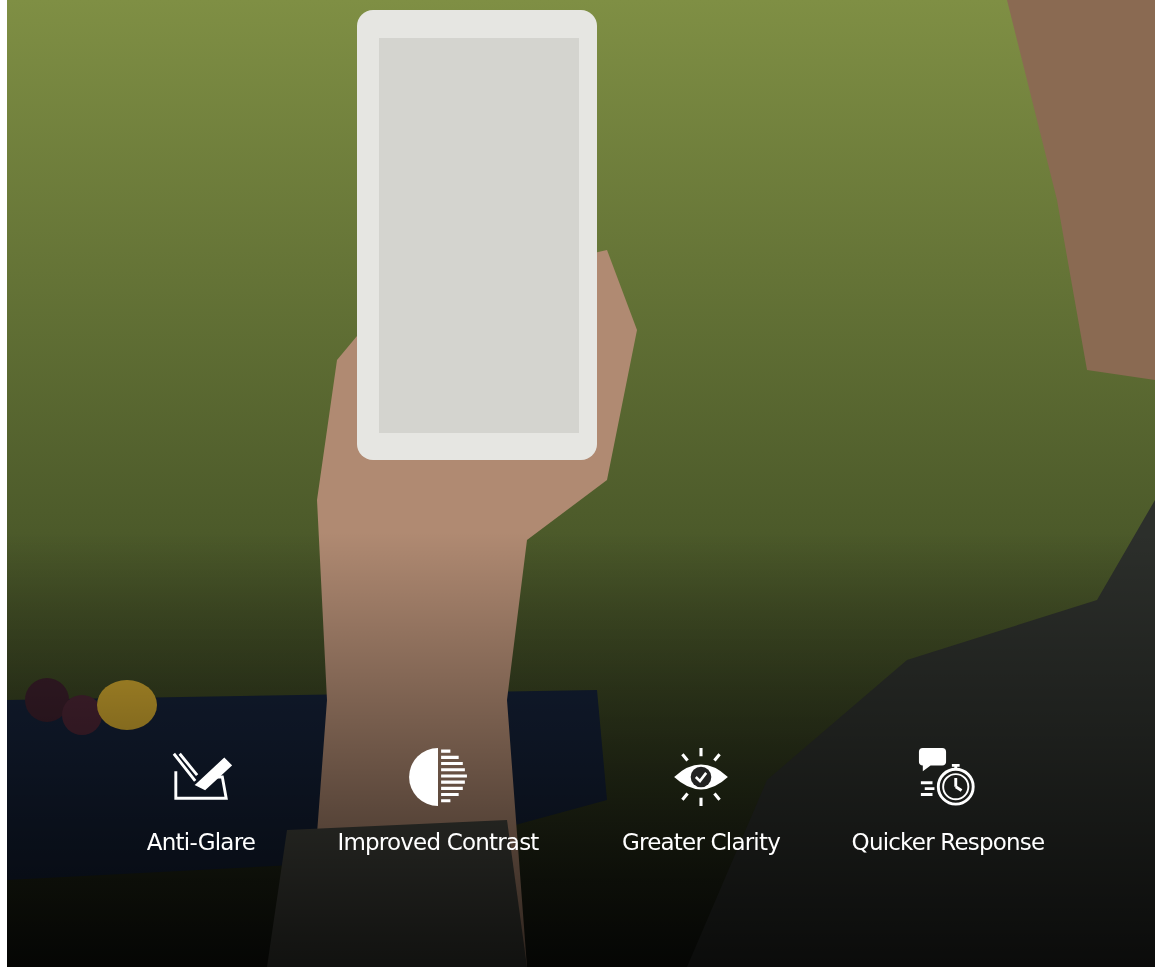 This screenshot has width=1155, height=967. What do you see at coordinates (948, 842) in the screenshot?
I see `feature-label: Quicker Response` at bounding box center [948, 842].